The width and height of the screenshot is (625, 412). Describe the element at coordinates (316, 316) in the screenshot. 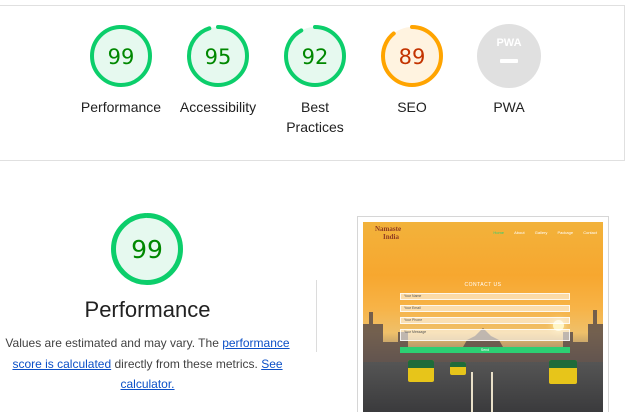

I see `vertical-divider` at that location.